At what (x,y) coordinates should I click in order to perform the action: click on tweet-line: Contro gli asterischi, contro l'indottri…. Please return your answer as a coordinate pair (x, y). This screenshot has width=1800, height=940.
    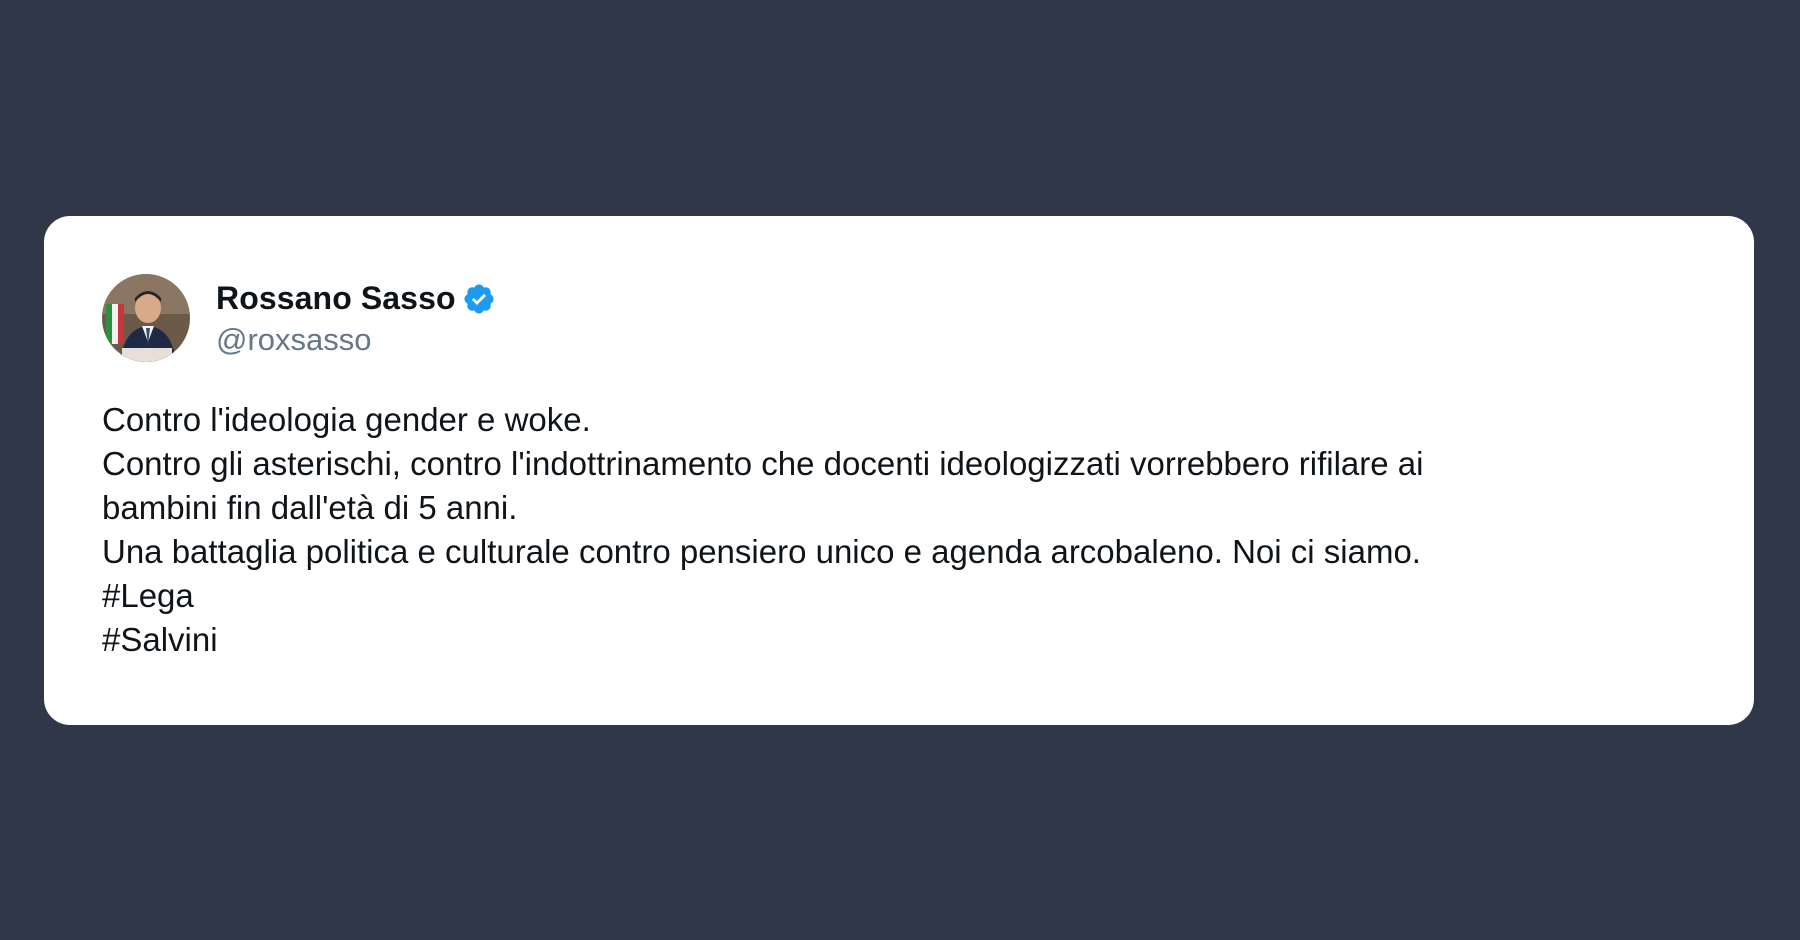
    Looking at the image, I should click on (763, 463).